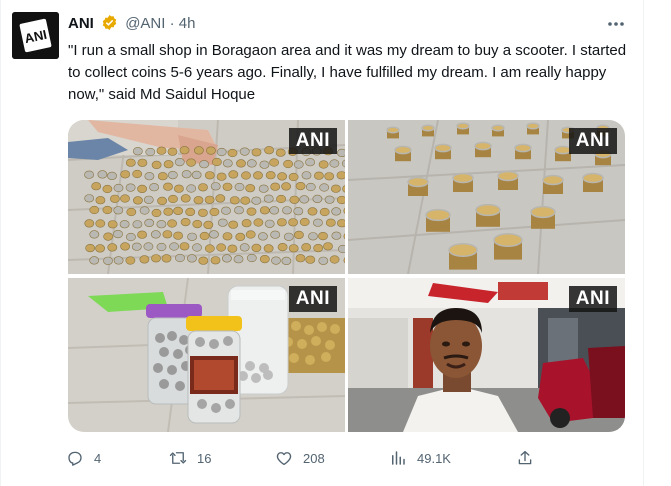  I want to click on more-options-button, so click(616, 24).